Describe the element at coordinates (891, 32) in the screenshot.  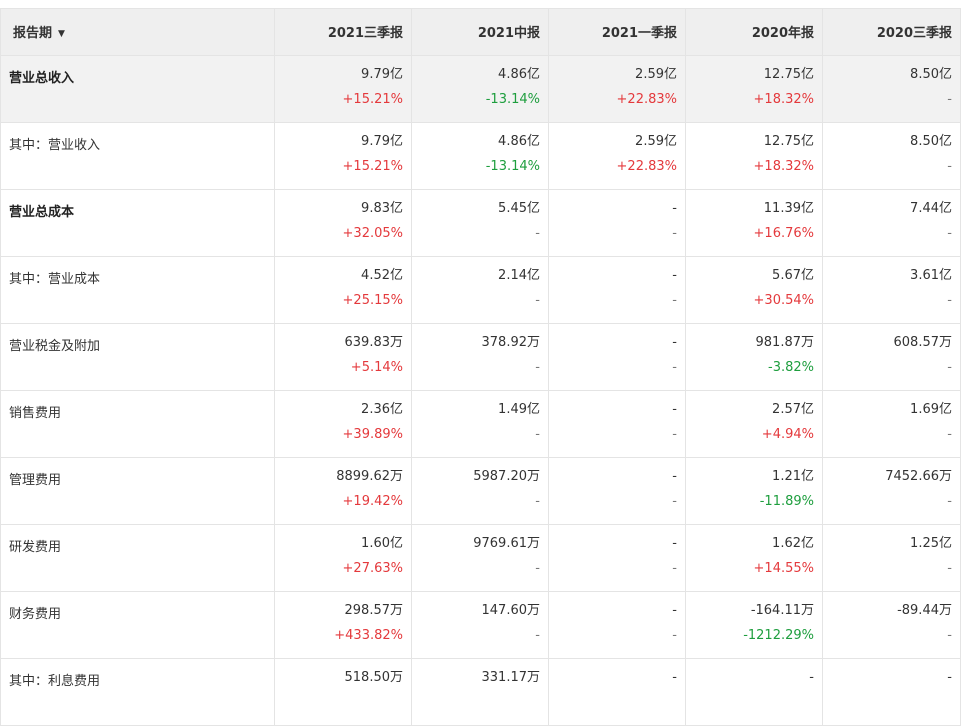
I see `column-header-2020-q3: 2020三季报` at that location.